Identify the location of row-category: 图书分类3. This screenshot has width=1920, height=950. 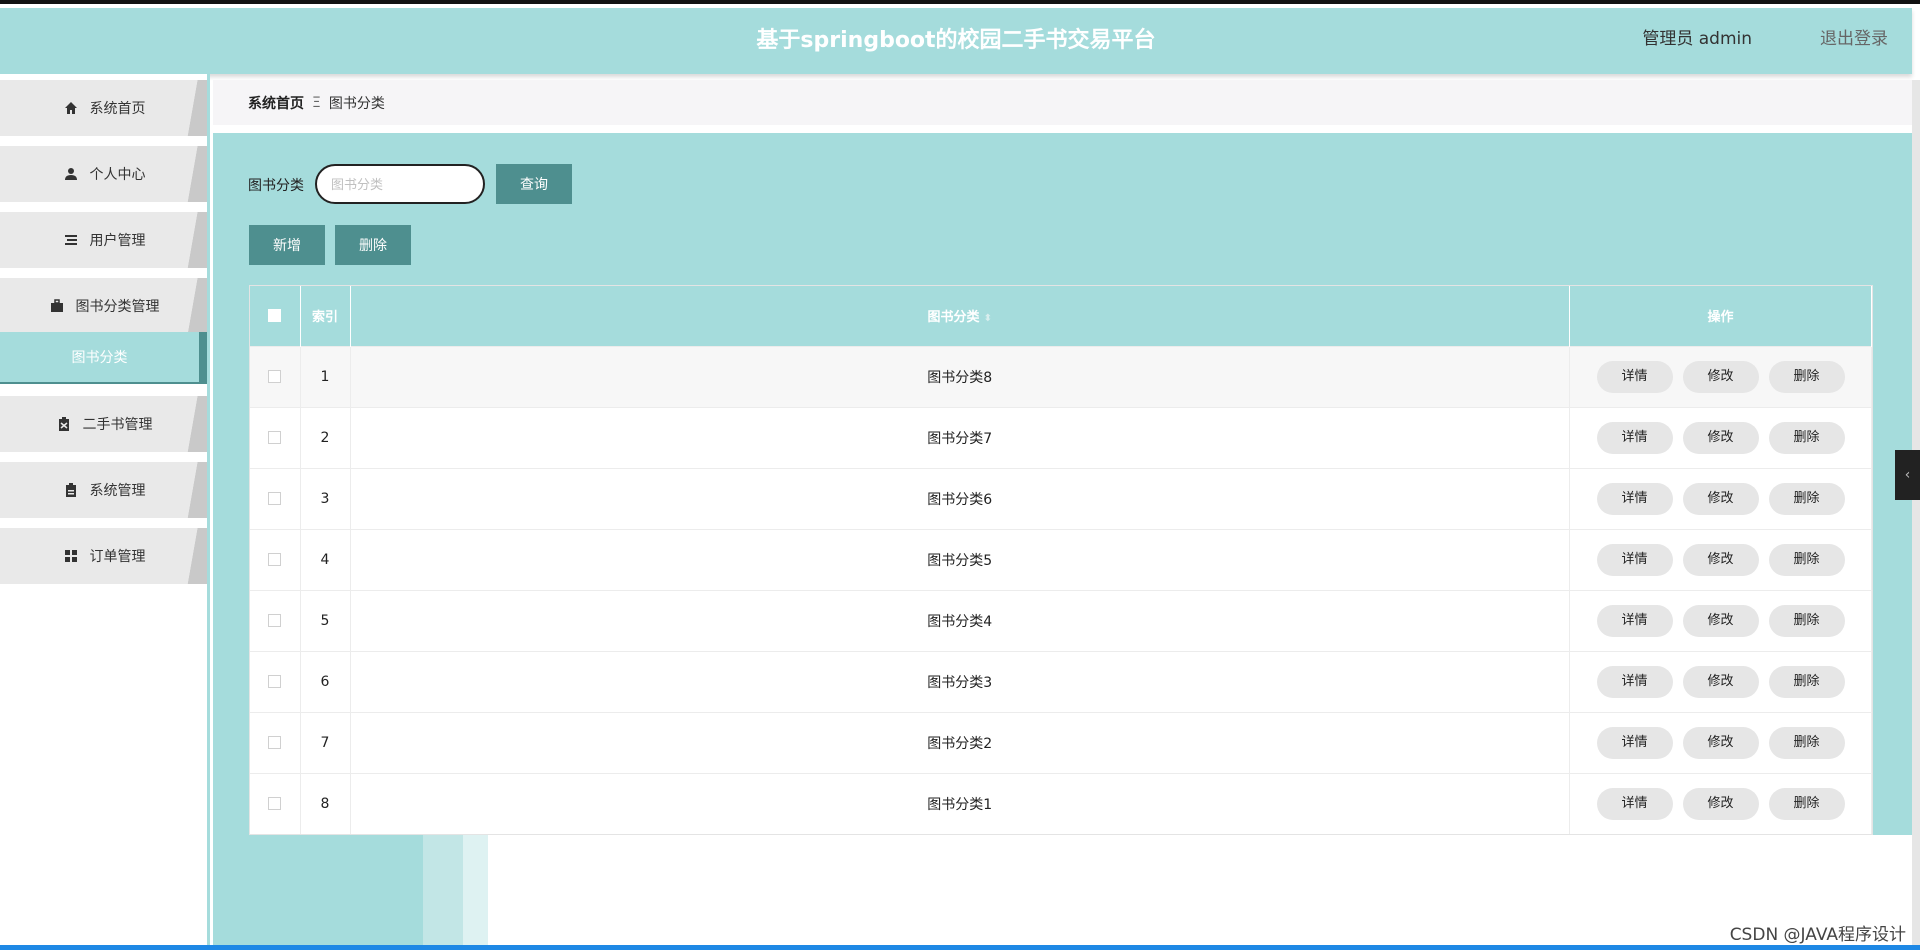
(960, 681).